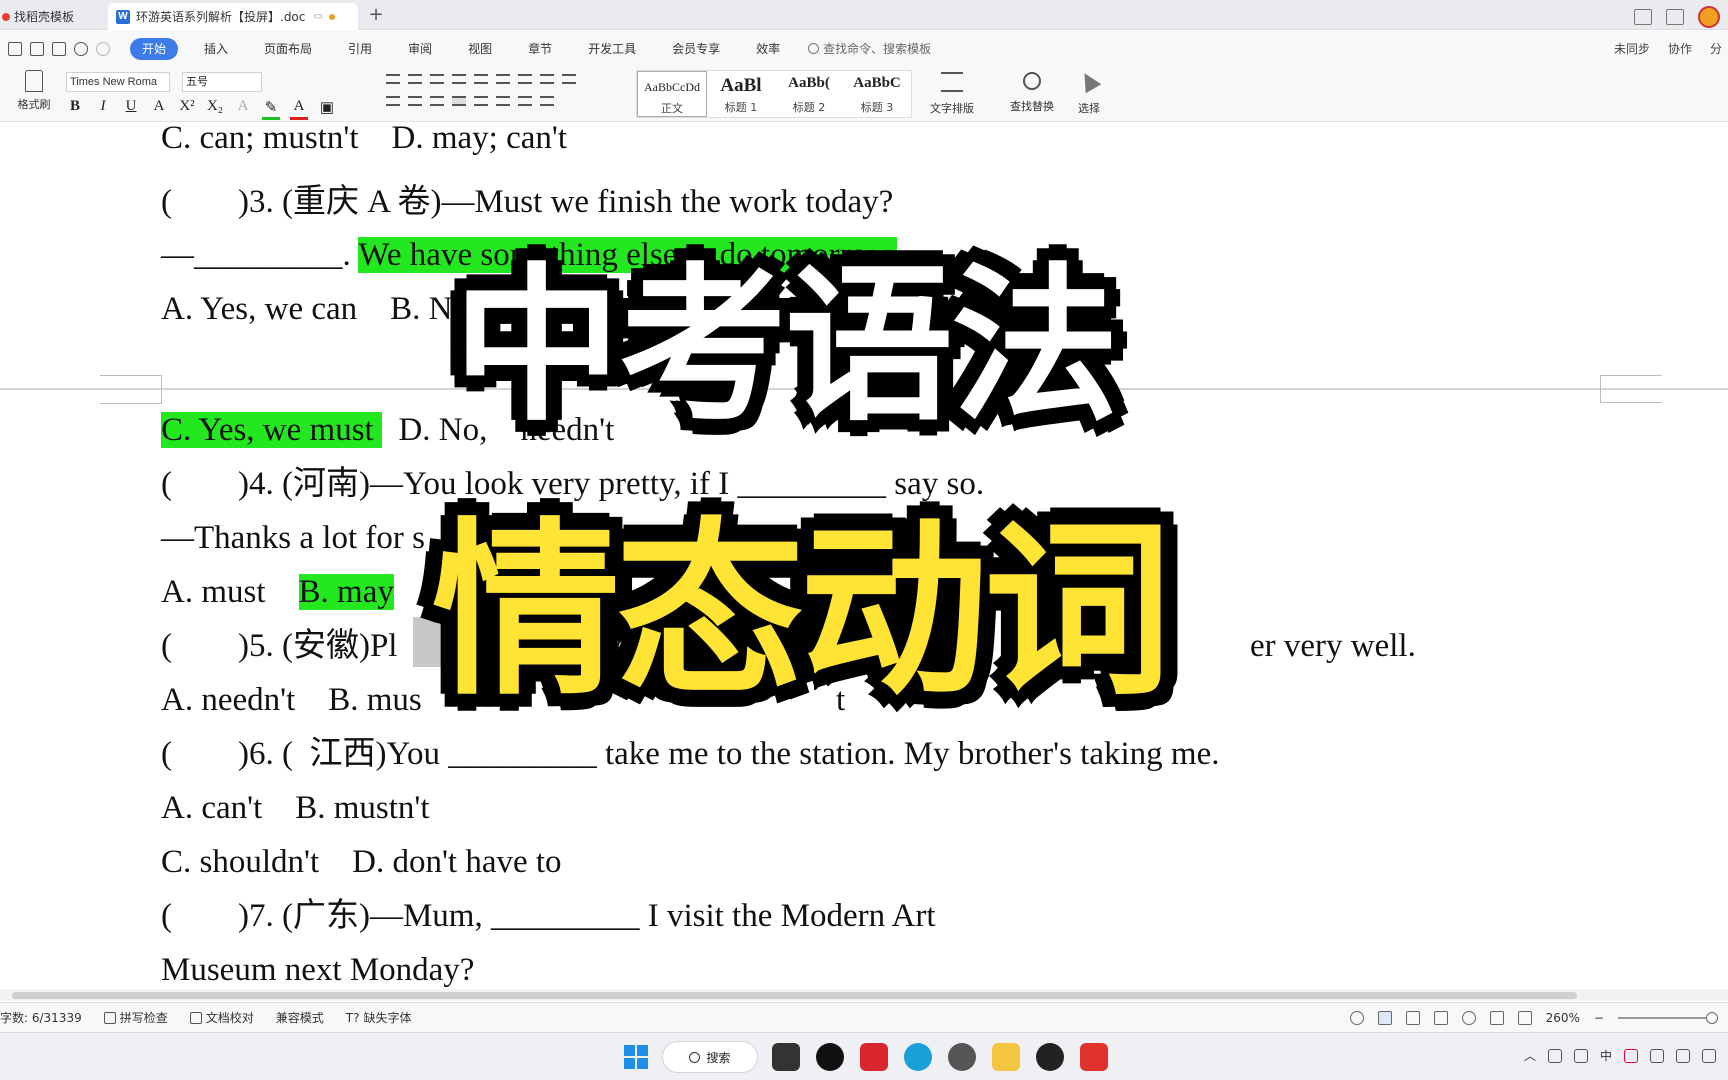  I want to click on menu-tab-insert: 插入, so click(216, 49).